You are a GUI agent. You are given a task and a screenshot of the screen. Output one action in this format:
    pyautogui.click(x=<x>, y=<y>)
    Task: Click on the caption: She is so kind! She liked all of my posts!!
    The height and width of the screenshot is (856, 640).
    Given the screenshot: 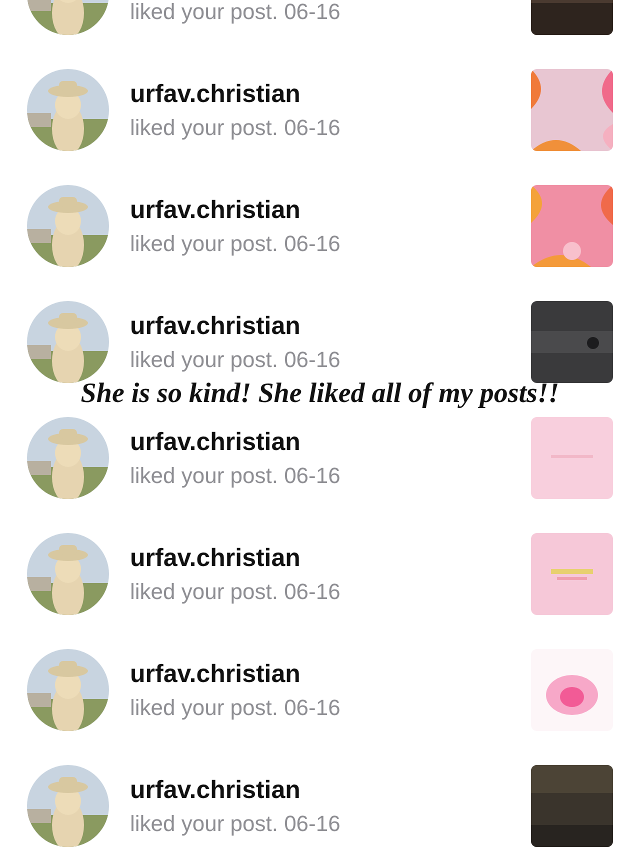 What is the action you would take?
    pyautogui.click(x=320, y=394)
    